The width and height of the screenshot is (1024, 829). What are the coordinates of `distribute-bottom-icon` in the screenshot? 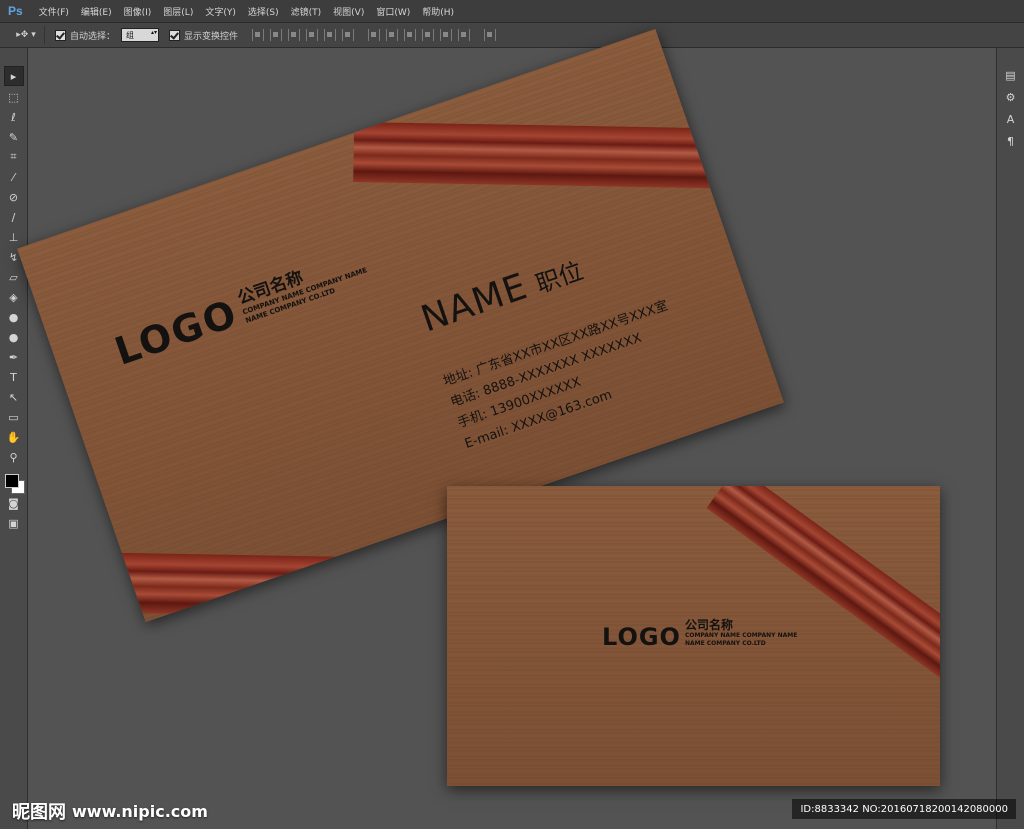 It's located at (410, 35).